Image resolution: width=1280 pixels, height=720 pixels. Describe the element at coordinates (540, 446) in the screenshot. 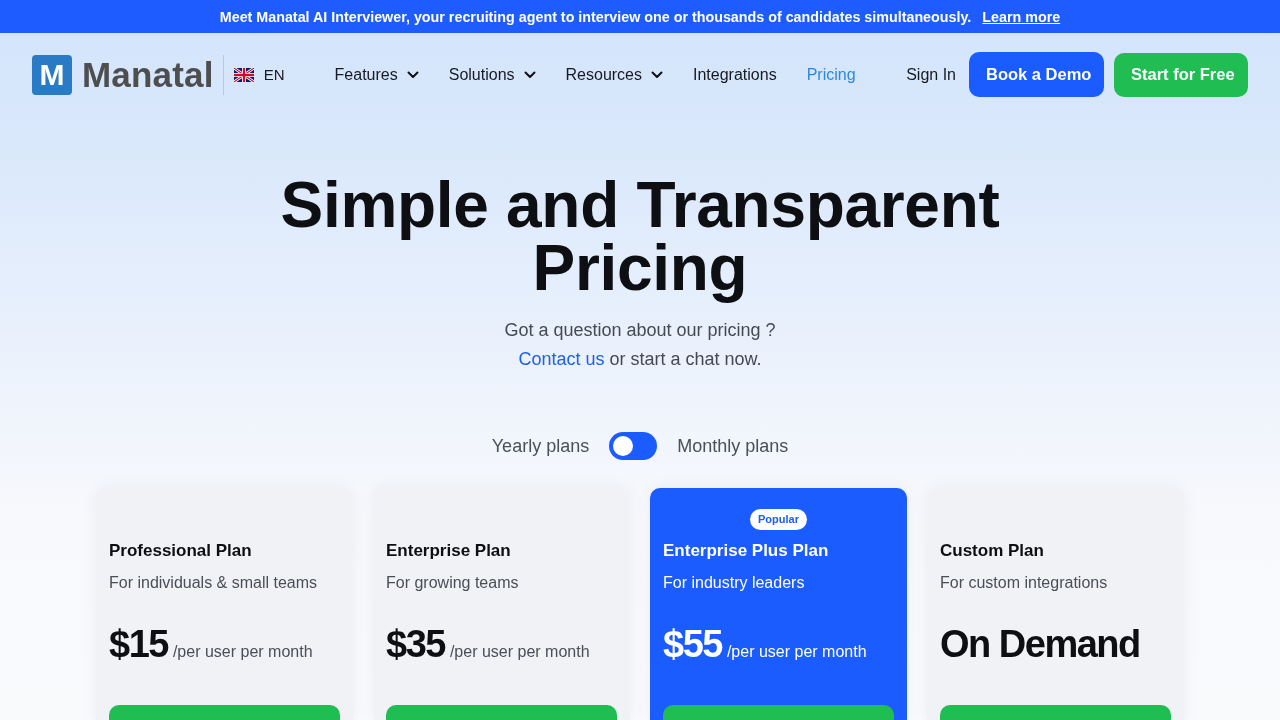

I see `yearly-plans-label: Yearly plans` at that location.